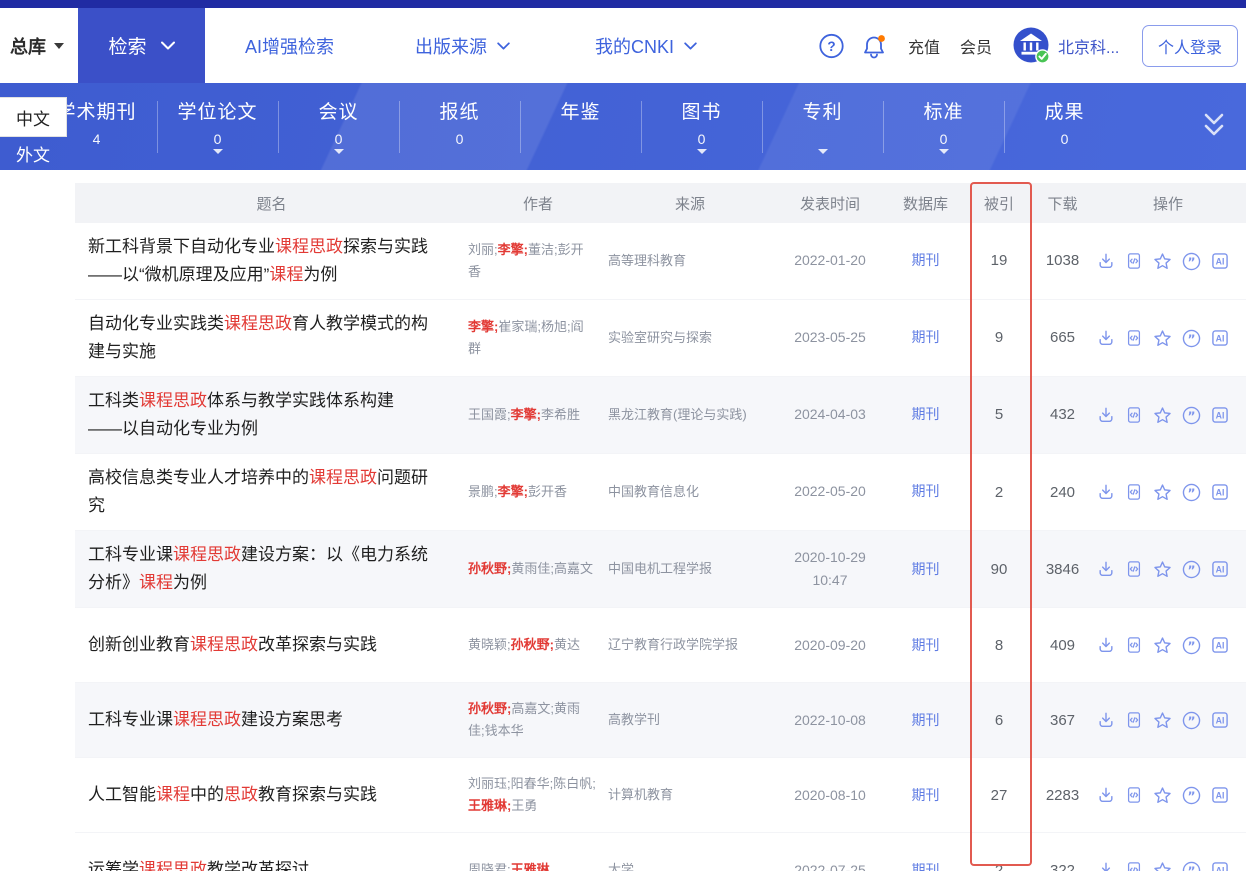 The height and width of the screenshot is (871, 1246). Describe the element at coordinates (1064, 126) in the screenshot. I see `doc-type-tab: 成果 0` at that location.